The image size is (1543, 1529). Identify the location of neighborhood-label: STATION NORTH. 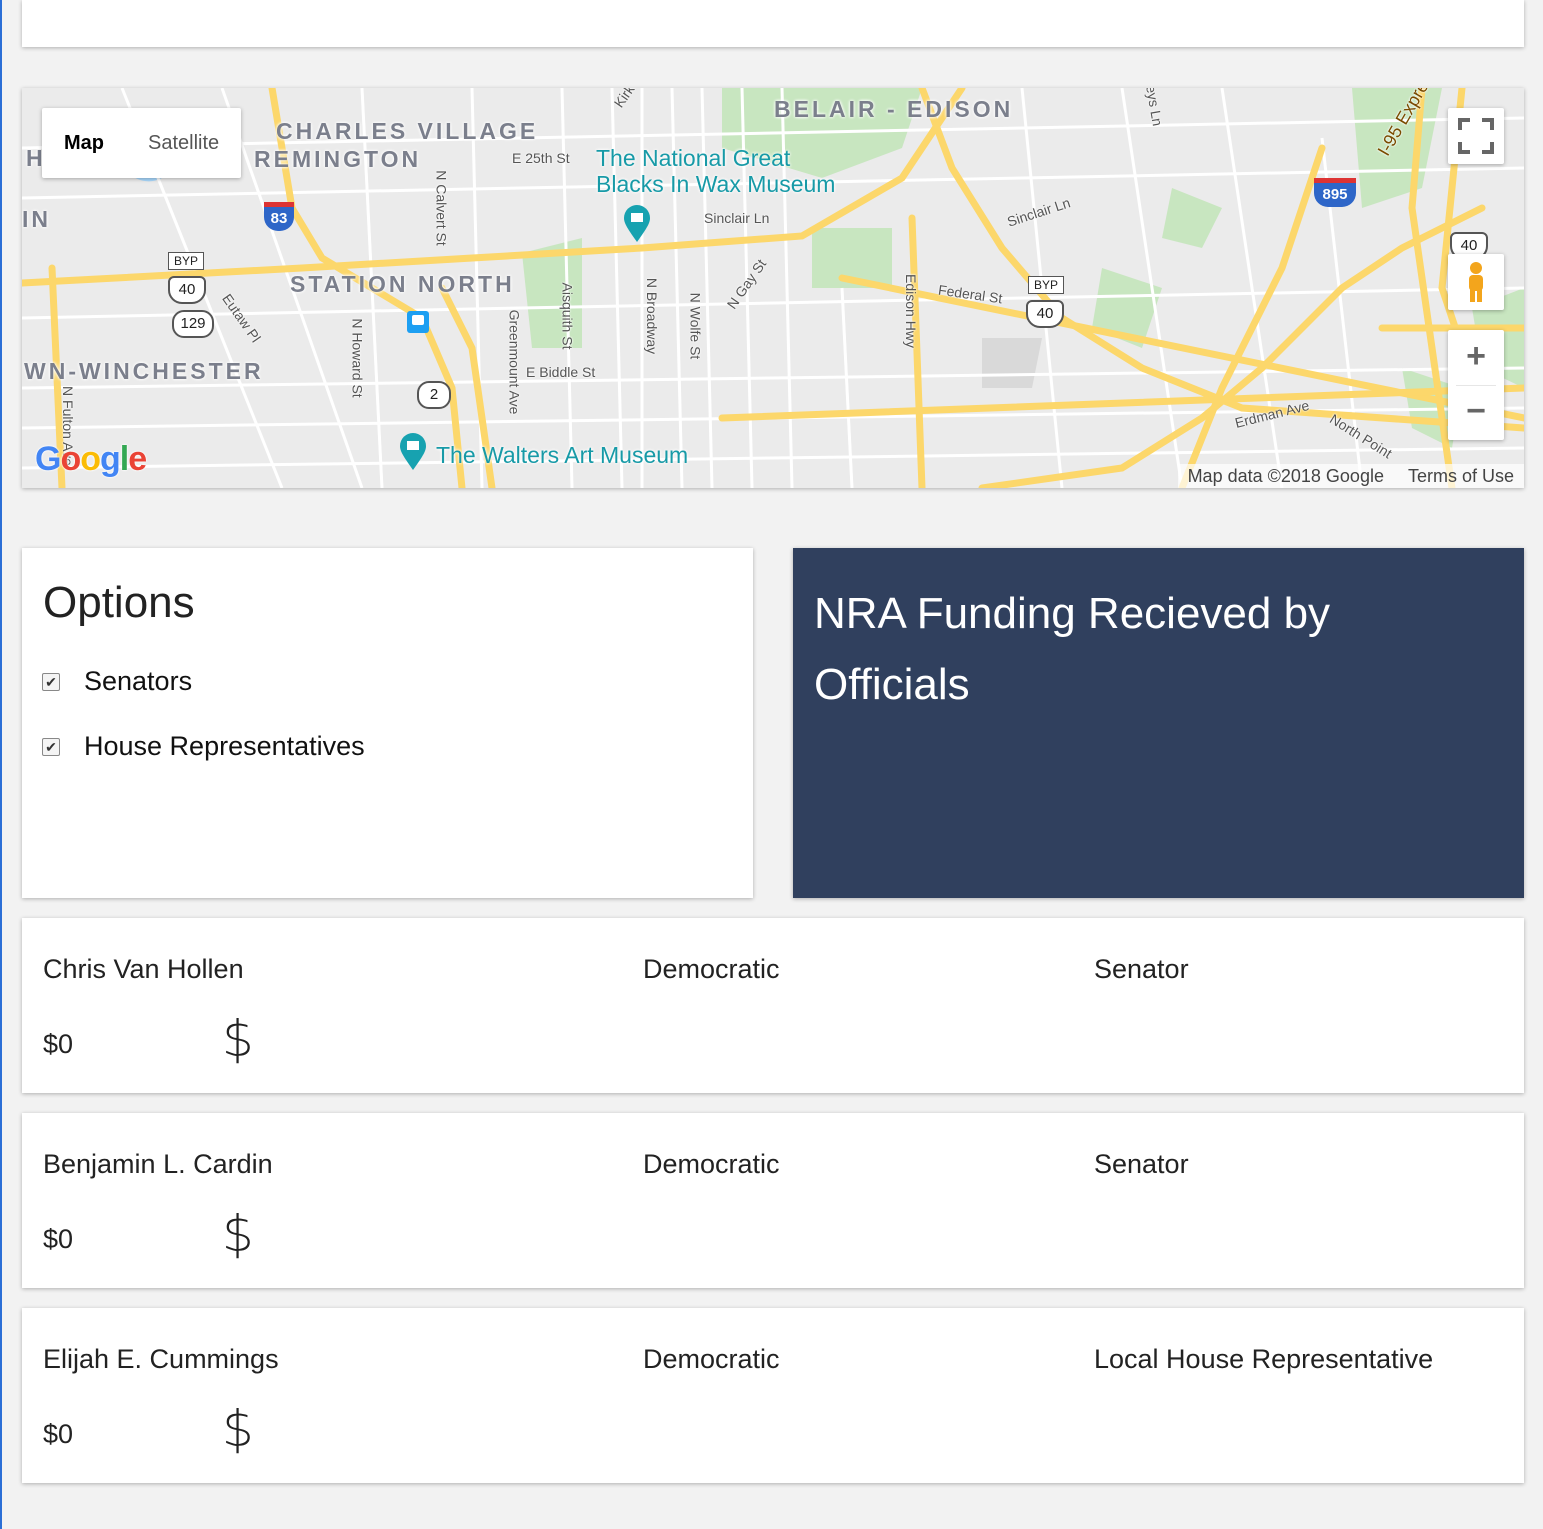
(402, 284).